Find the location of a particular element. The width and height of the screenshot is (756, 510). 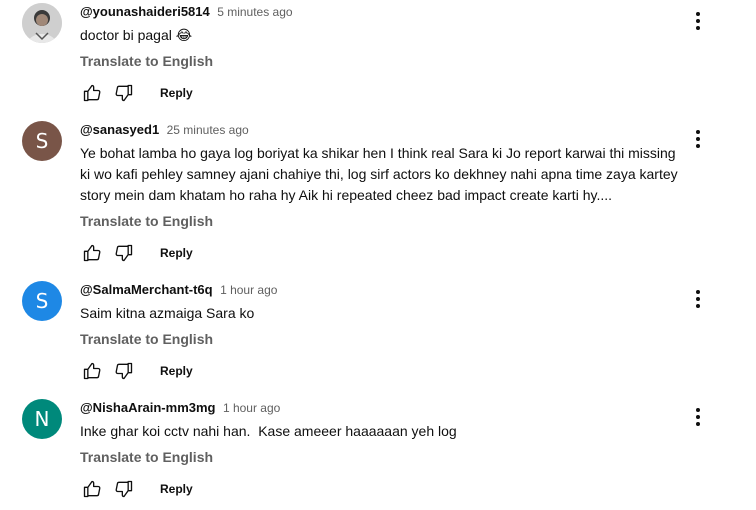

comment-time: 25 minutes ago is located at coordinates (208, 130).